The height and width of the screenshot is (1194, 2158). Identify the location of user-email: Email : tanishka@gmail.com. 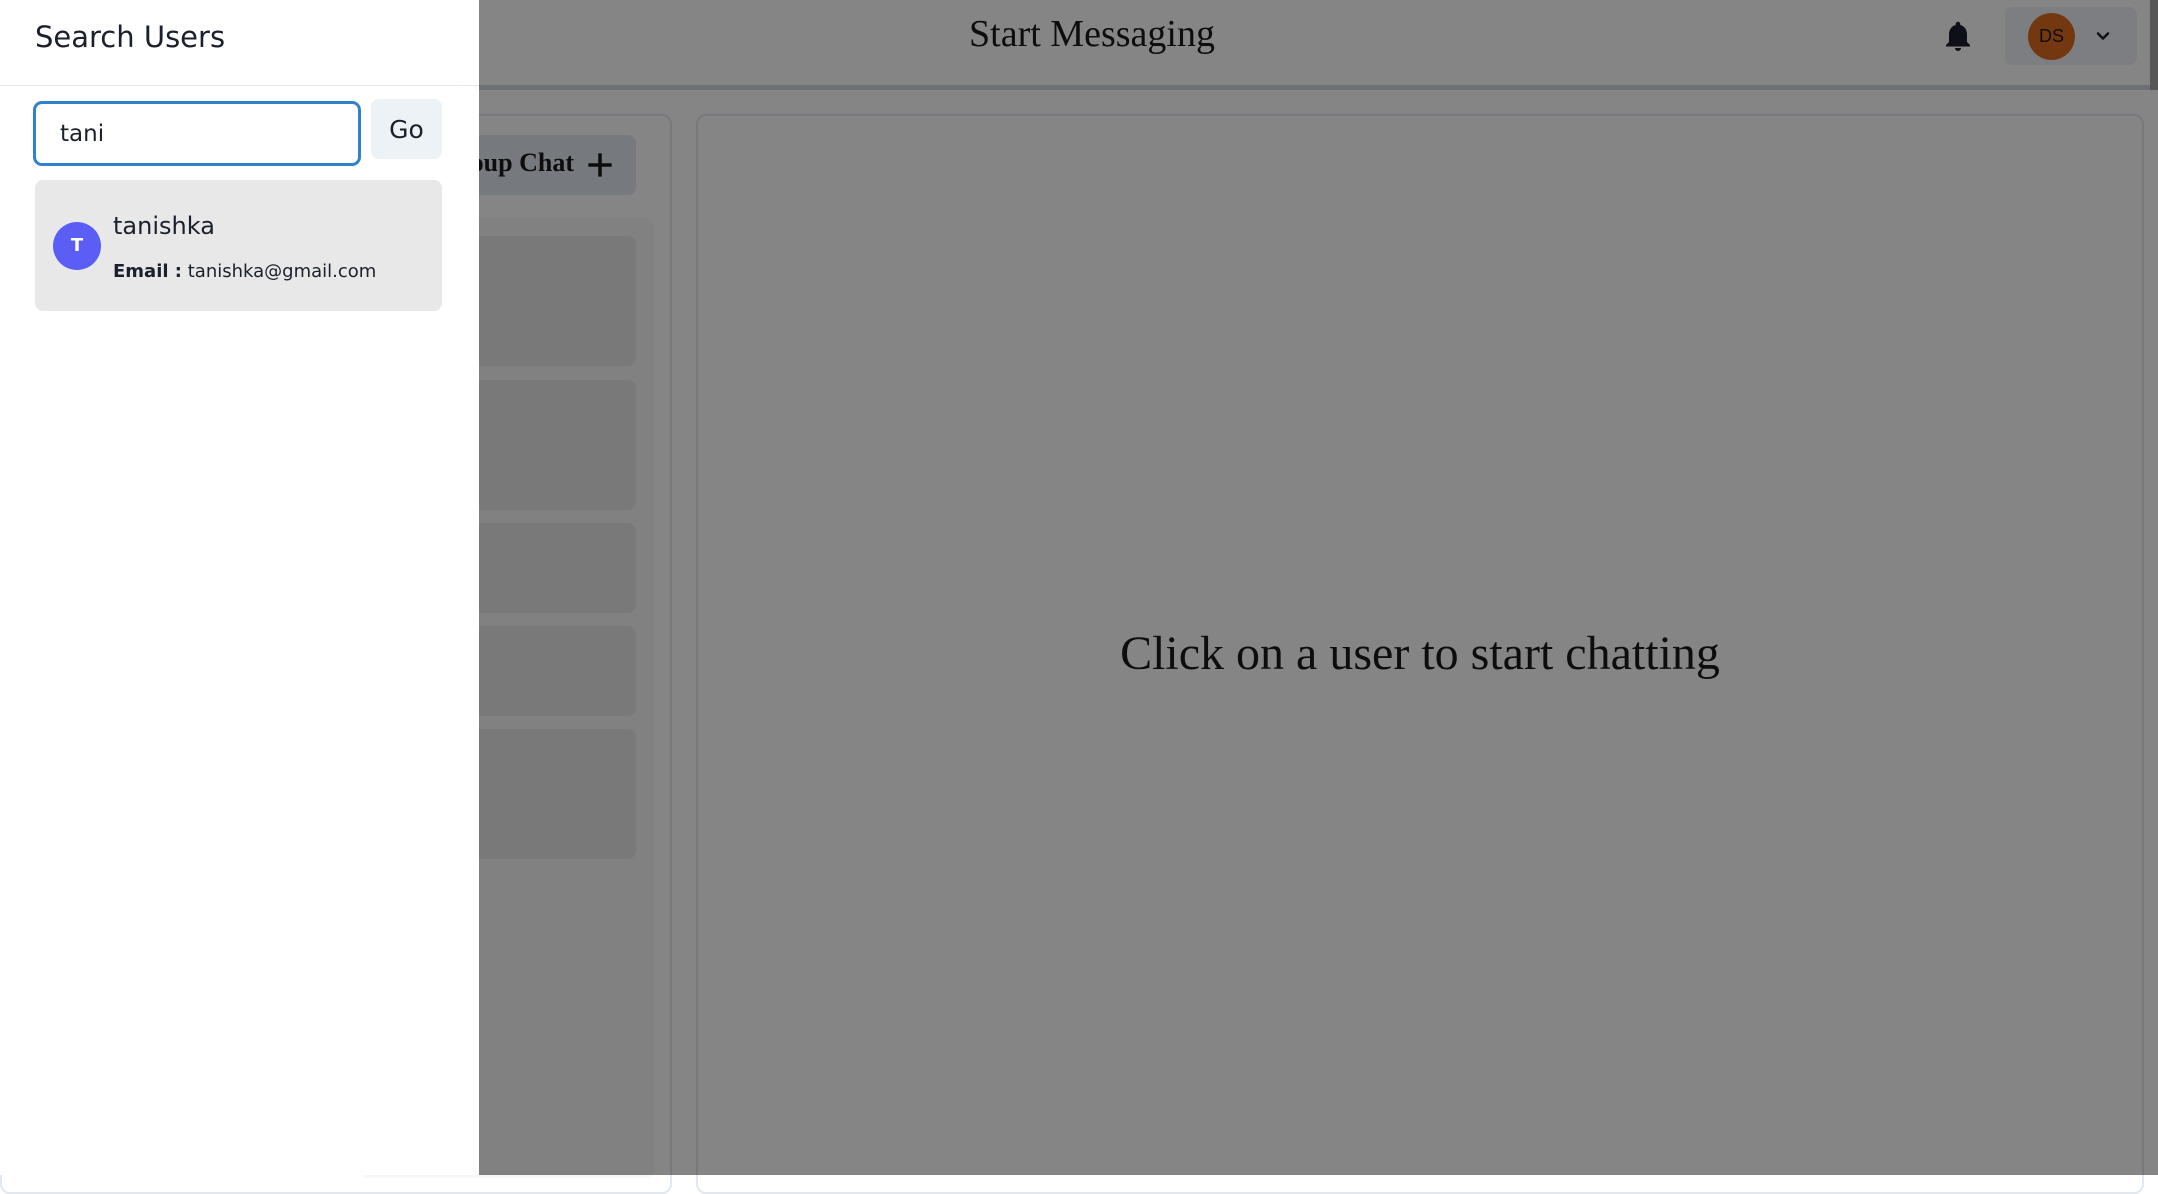
(244, 271).